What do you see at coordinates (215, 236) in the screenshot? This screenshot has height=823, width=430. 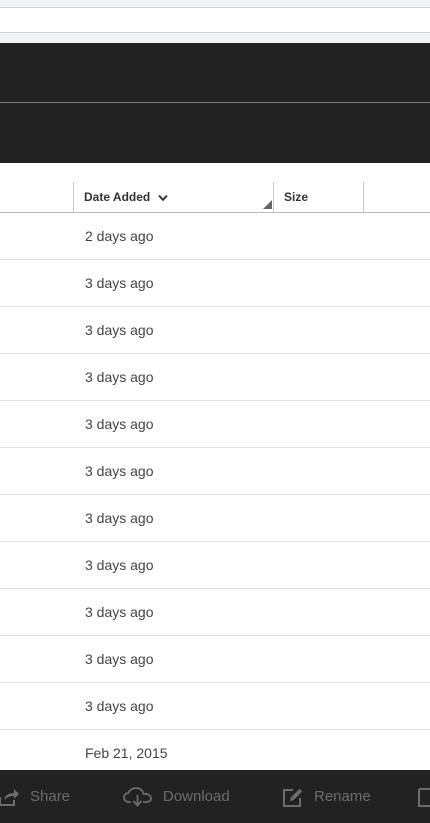 I see `table-row: 2 days ago` at bounding box center [215, 236].